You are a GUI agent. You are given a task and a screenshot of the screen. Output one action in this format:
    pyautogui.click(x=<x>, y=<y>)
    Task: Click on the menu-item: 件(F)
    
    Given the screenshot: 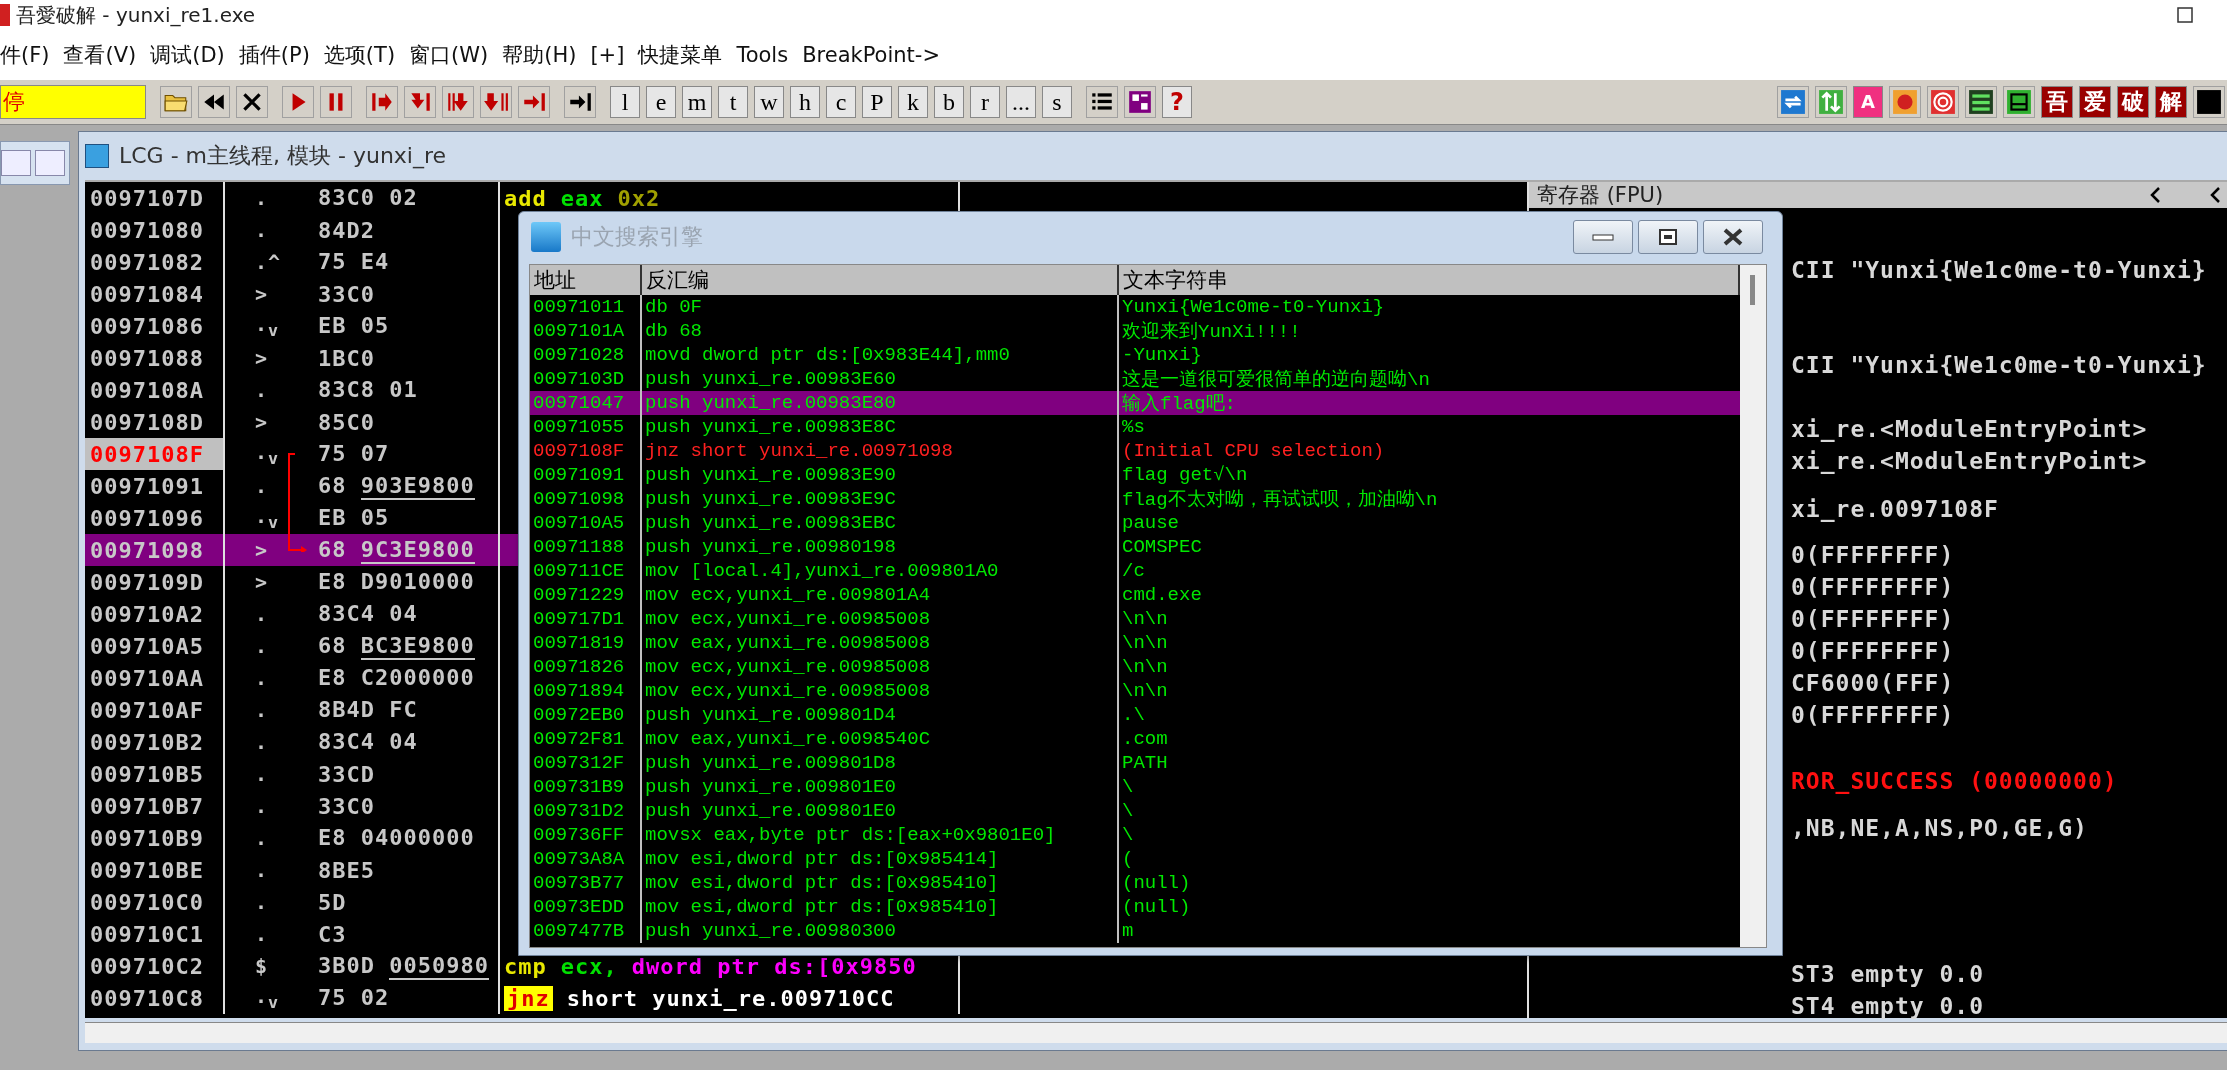 What is the action you would take?
    pyautogui.click(x=32, y=55)
    